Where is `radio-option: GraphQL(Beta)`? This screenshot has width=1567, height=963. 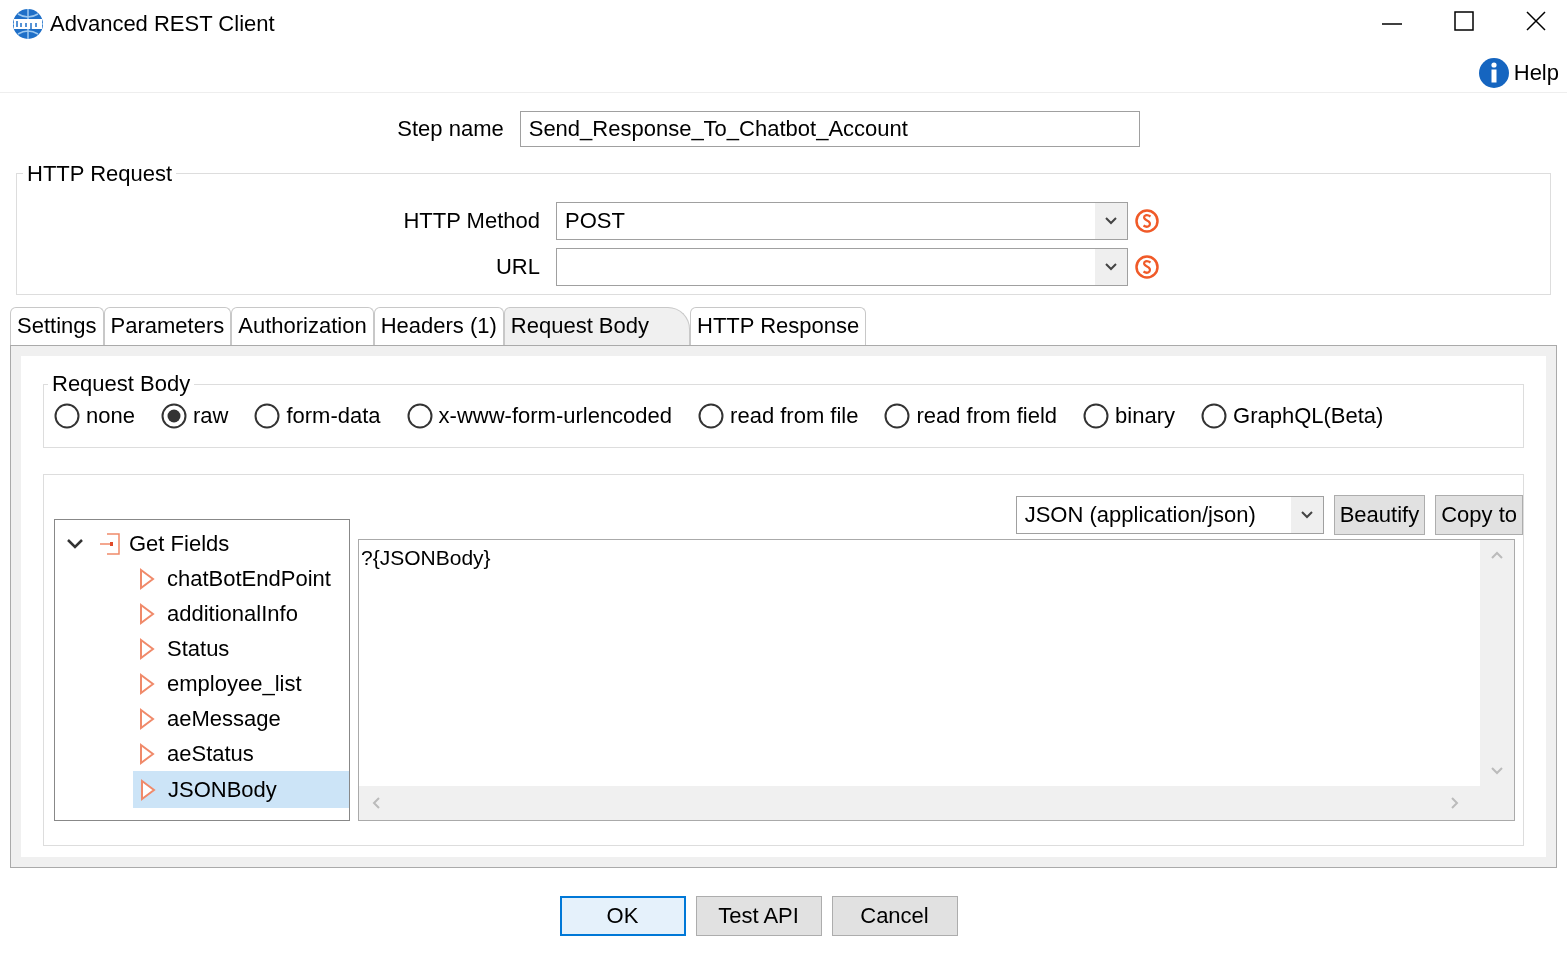 radio-option: GraphQL(Beta) is located at coordinates (1292, 416).